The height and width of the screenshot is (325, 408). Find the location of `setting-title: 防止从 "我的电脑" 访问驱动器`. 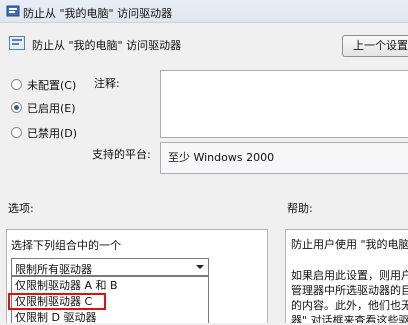

setting-title: 防止从 "我的电脑" 访问驱动器 is located at coordinates (107, 45).